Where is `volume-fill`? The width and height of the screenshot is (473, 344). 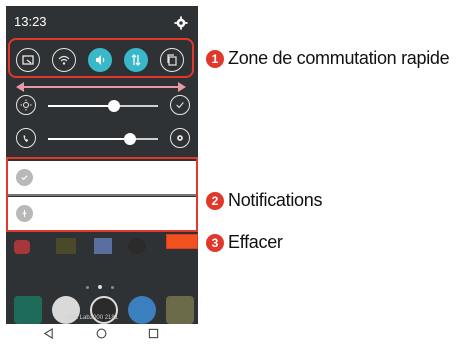
volume-fill is located at coordinates (89, 139).